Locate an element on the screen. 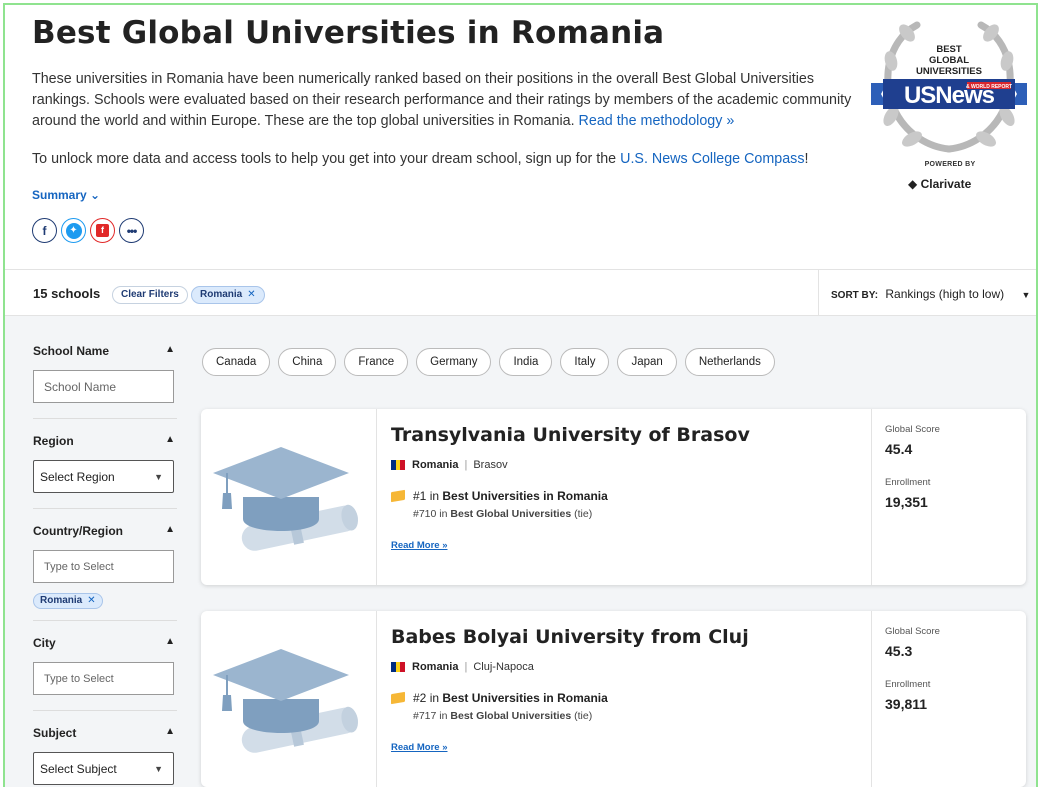 This screenshot has width=1041, height=787. filter-label: Region is located at coordinates (53, 441).